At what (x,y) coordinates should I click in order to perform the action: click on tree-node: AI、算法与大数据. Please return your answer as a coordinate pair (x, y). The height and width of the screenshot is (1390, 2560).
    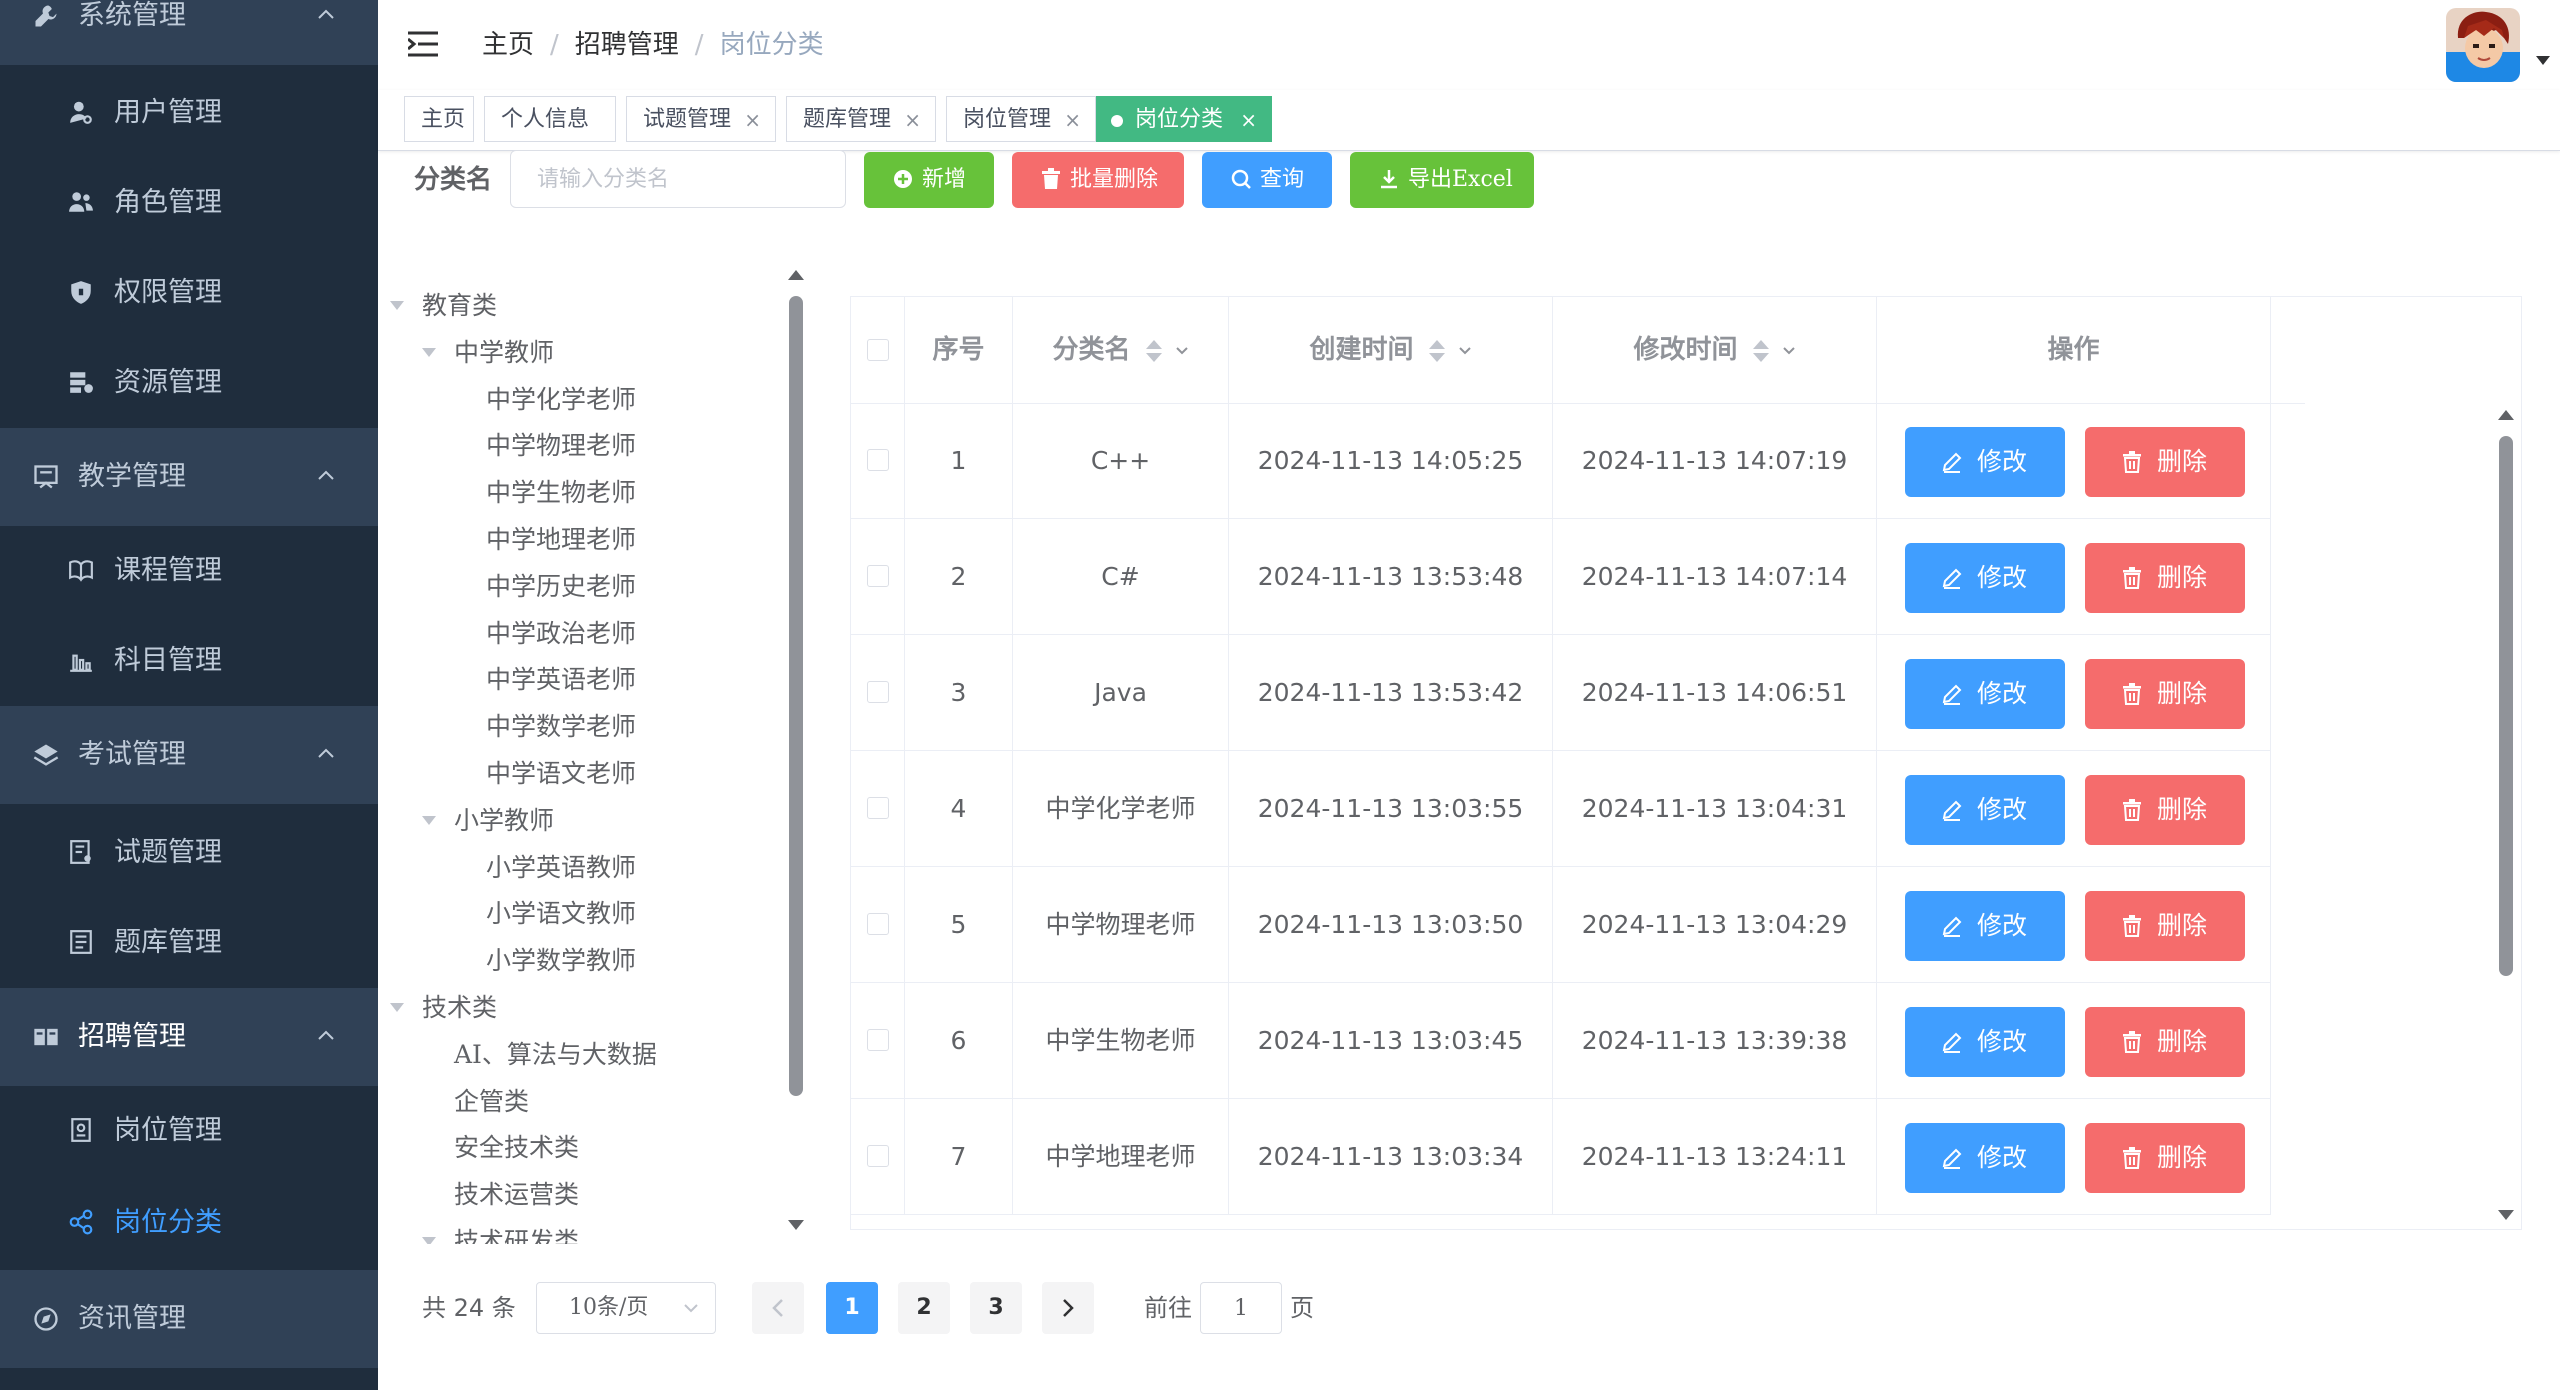
    Looking at the image, I should click on (555, 1055).